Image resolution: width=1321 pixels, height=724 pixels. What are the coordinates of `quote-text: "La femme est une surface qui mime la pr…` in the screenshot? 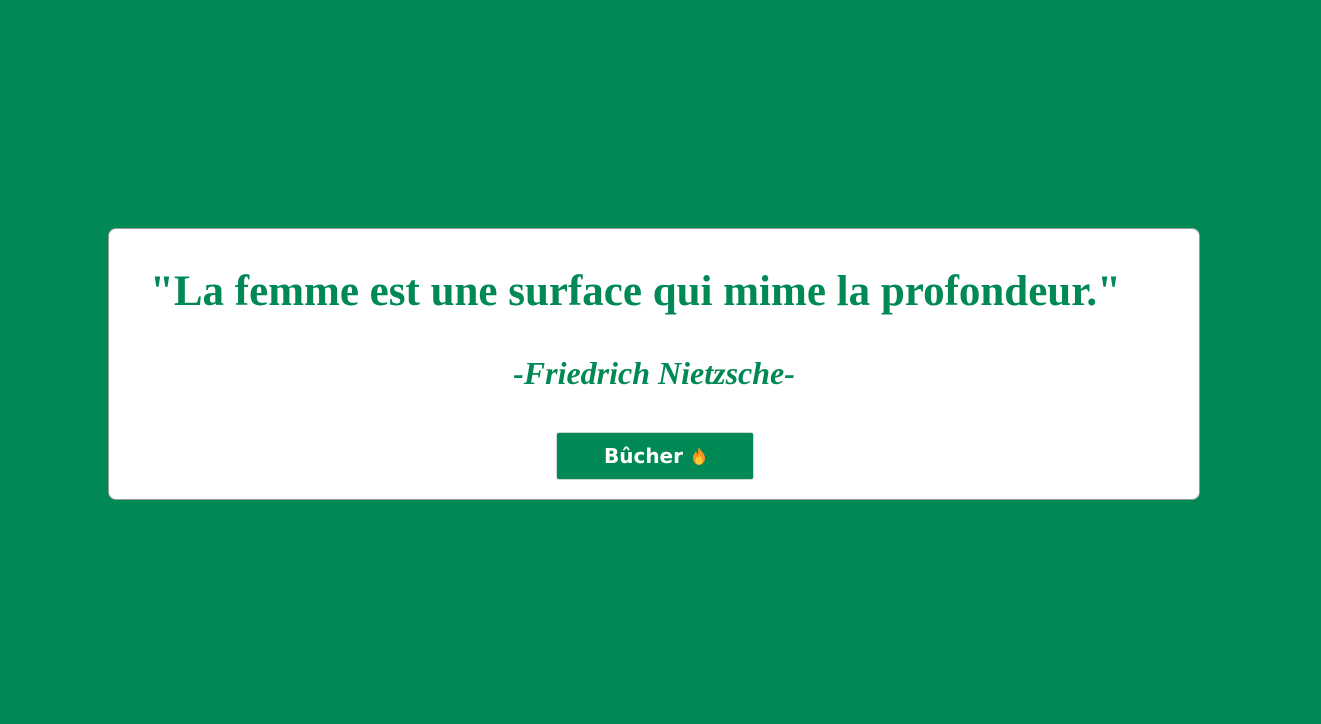 It's located at (635, 291).